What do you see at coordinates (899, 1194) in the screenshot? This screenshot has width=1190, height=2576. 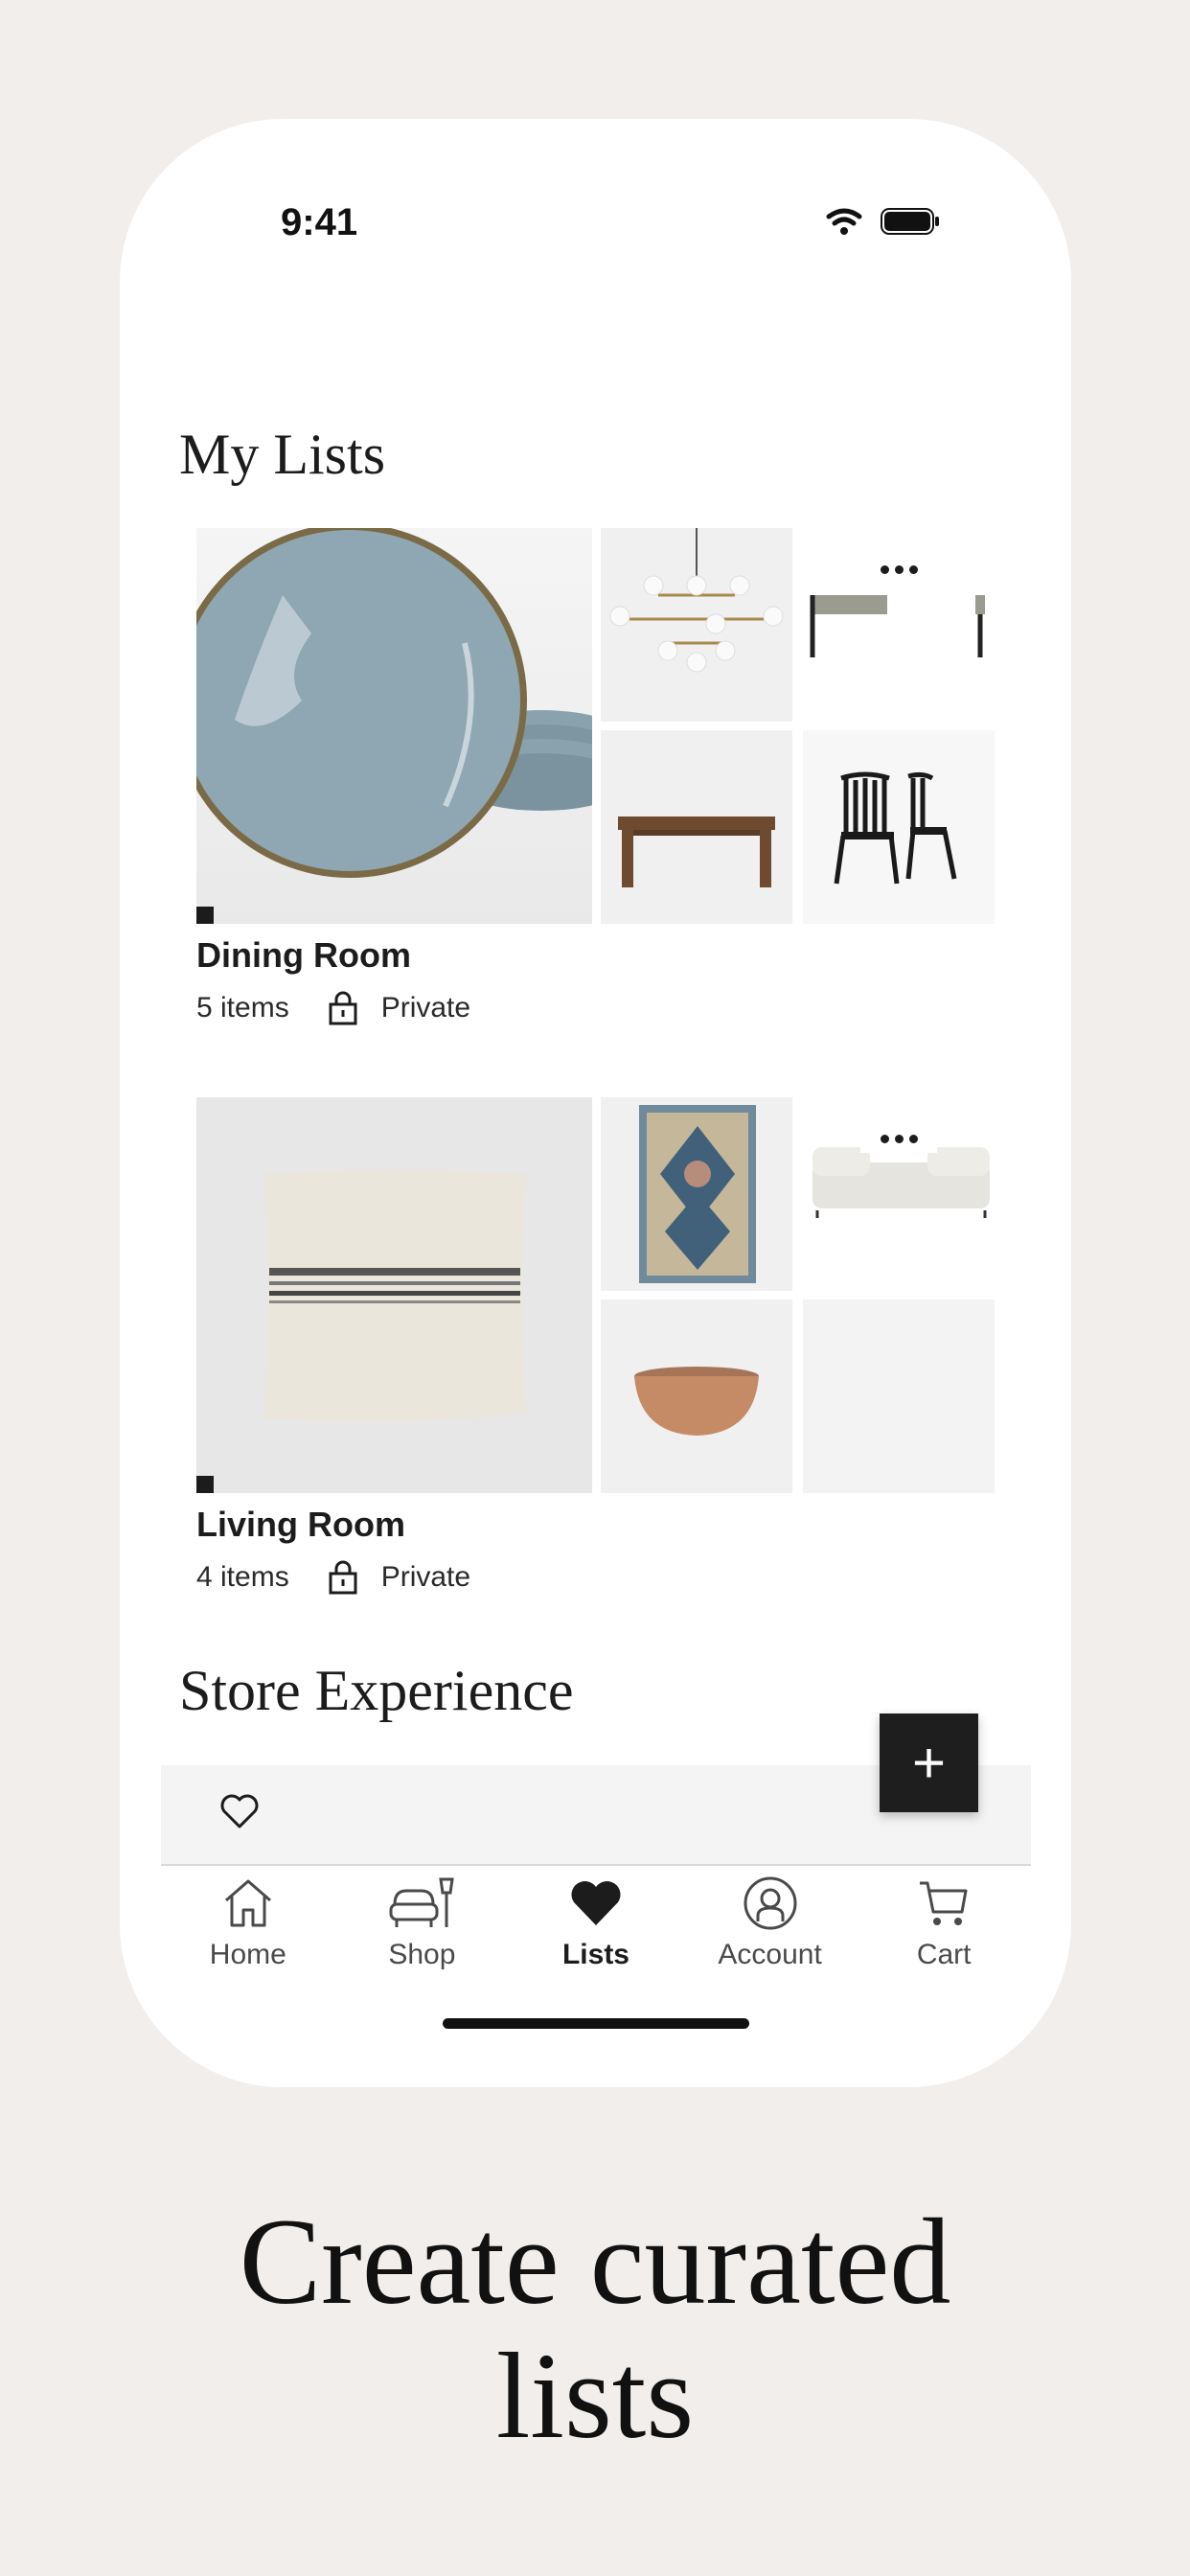 I see `sofa-image` at bounding box center [899, 1194].